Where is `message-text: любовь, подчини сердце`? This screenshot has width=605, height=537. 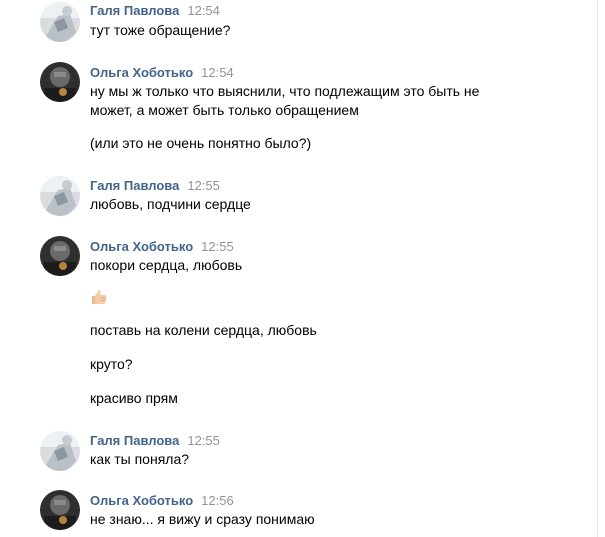
message-text: любовь, подчини сердце is located at coordinates (170, 204).